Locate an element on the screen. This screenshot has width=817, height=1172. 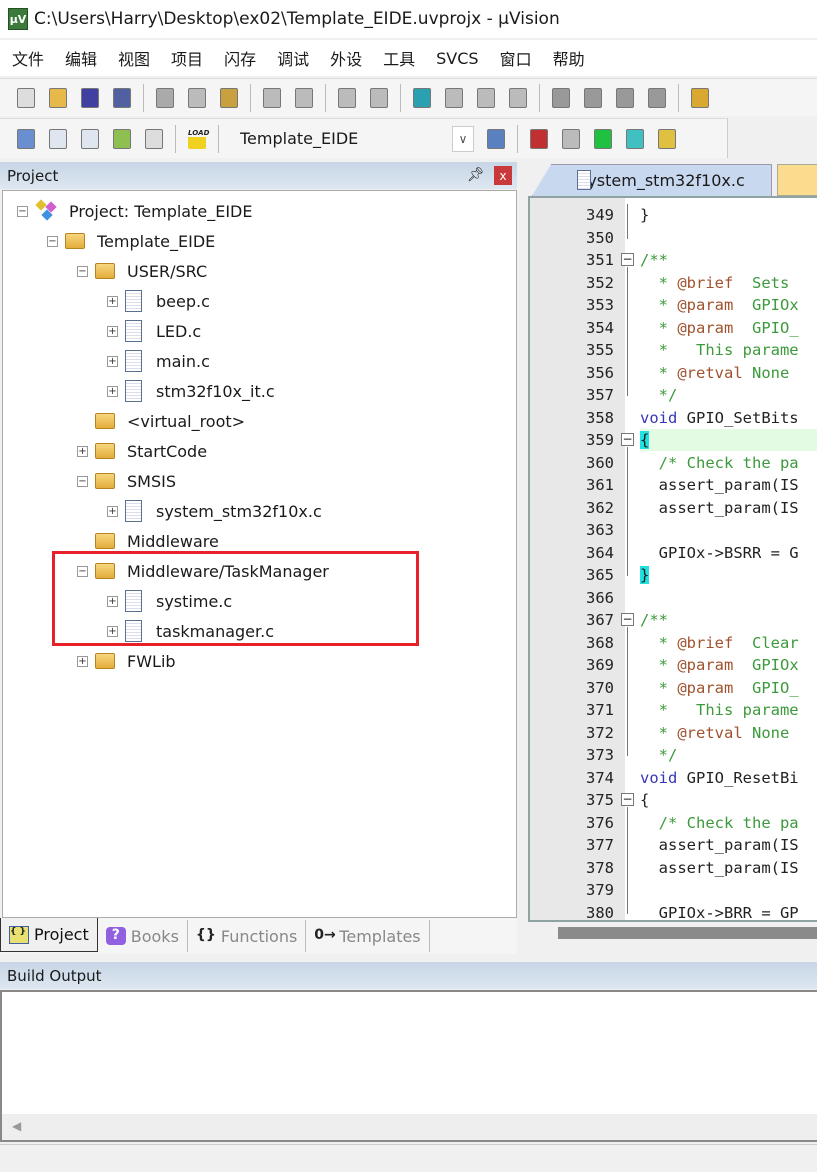
menu-item: 窗口 is located at coordinates (516, 58).